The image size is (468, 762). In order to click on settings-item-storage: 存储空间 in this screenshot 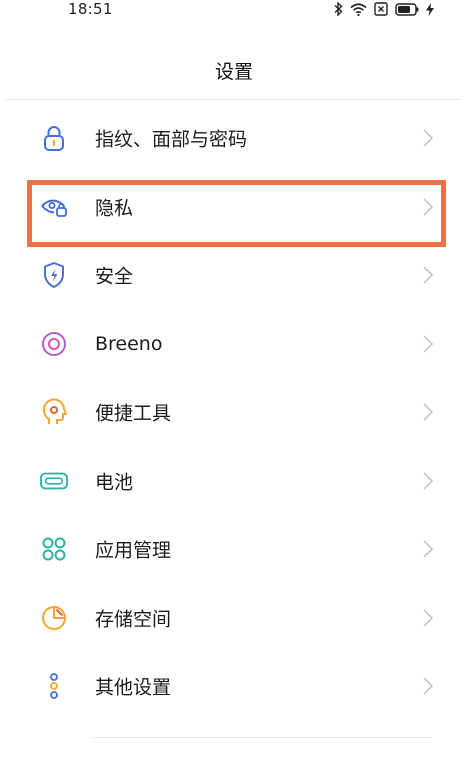, I will do `click(234, 618)`.